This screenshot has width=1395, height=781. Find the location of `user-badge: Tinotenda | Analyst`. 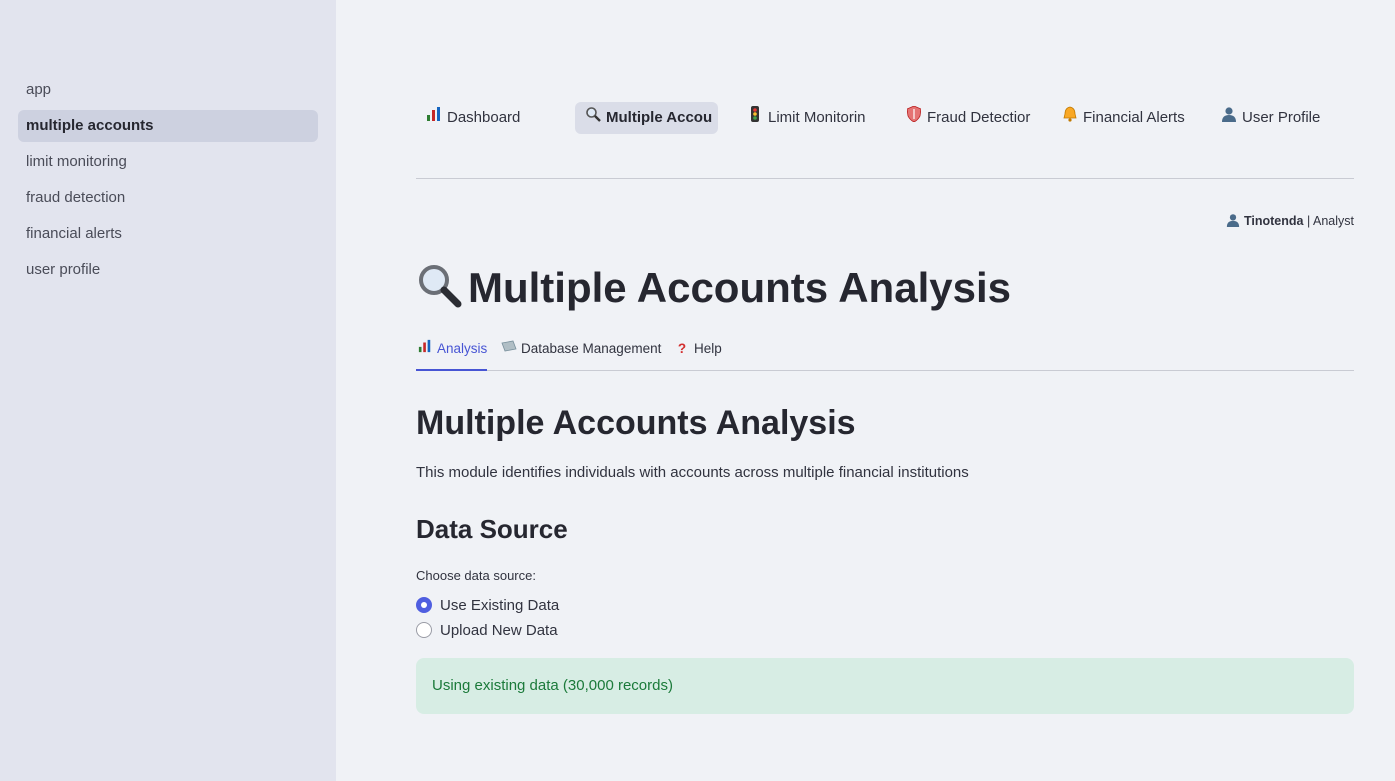

user-badge: Tinotenda | Analyst is located at coordinates (1290, 220).